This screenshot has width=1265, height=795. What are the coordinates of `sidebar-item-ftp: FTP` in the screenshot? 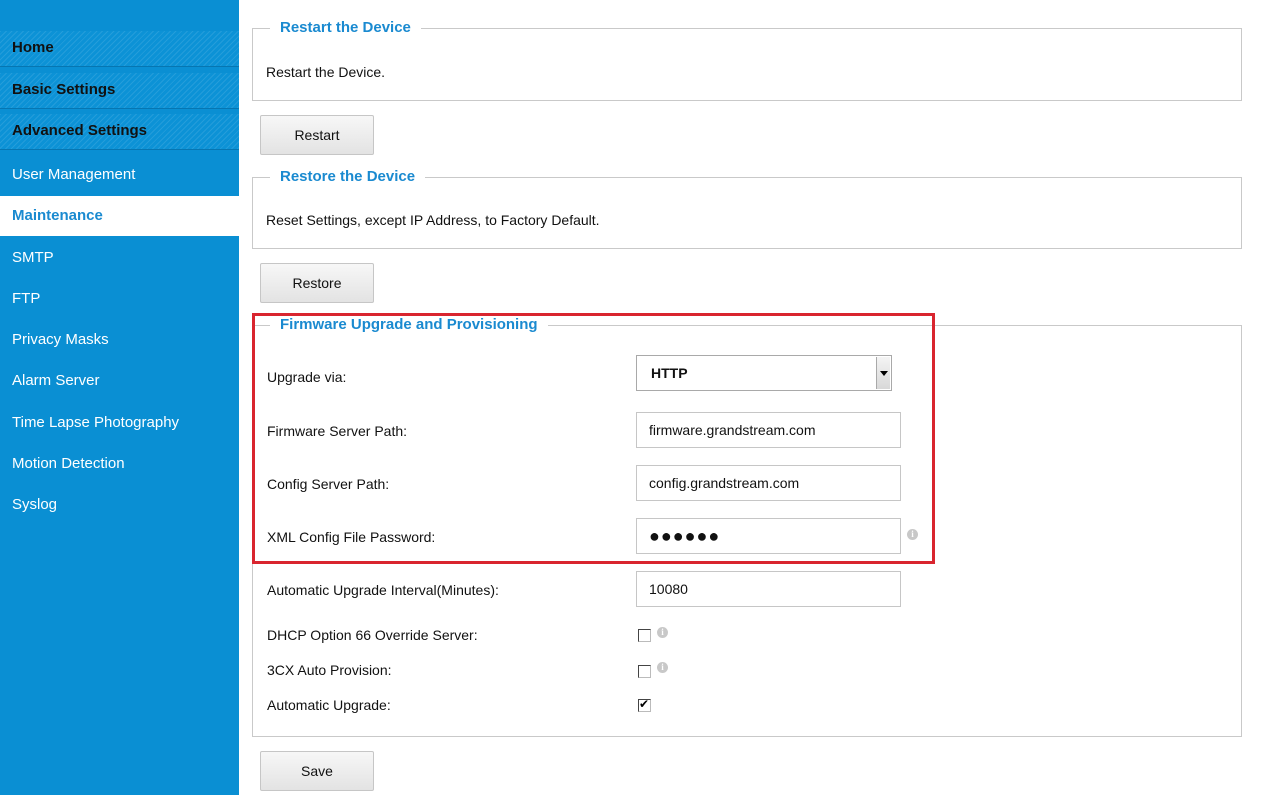 It's located at (119, 299).